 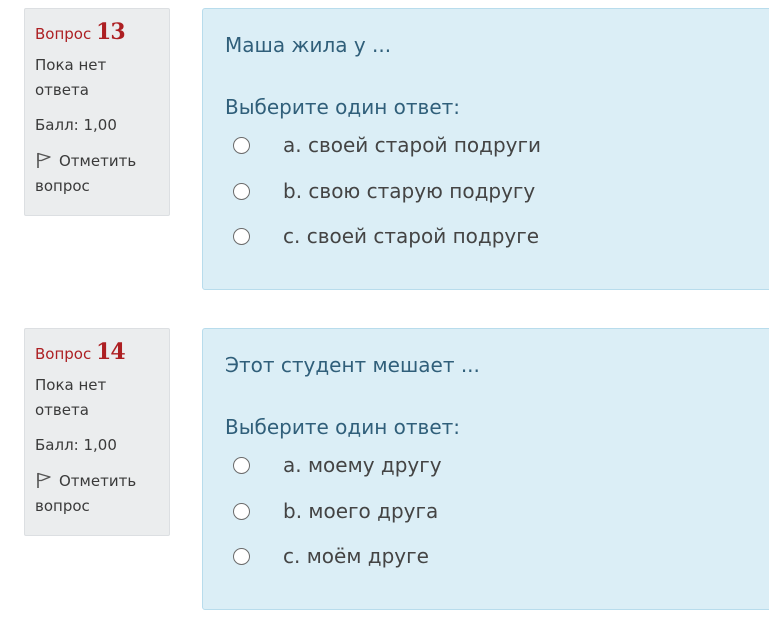 I want to click on answer-label: b. свою старую подругу, so click(x=409, y=191).